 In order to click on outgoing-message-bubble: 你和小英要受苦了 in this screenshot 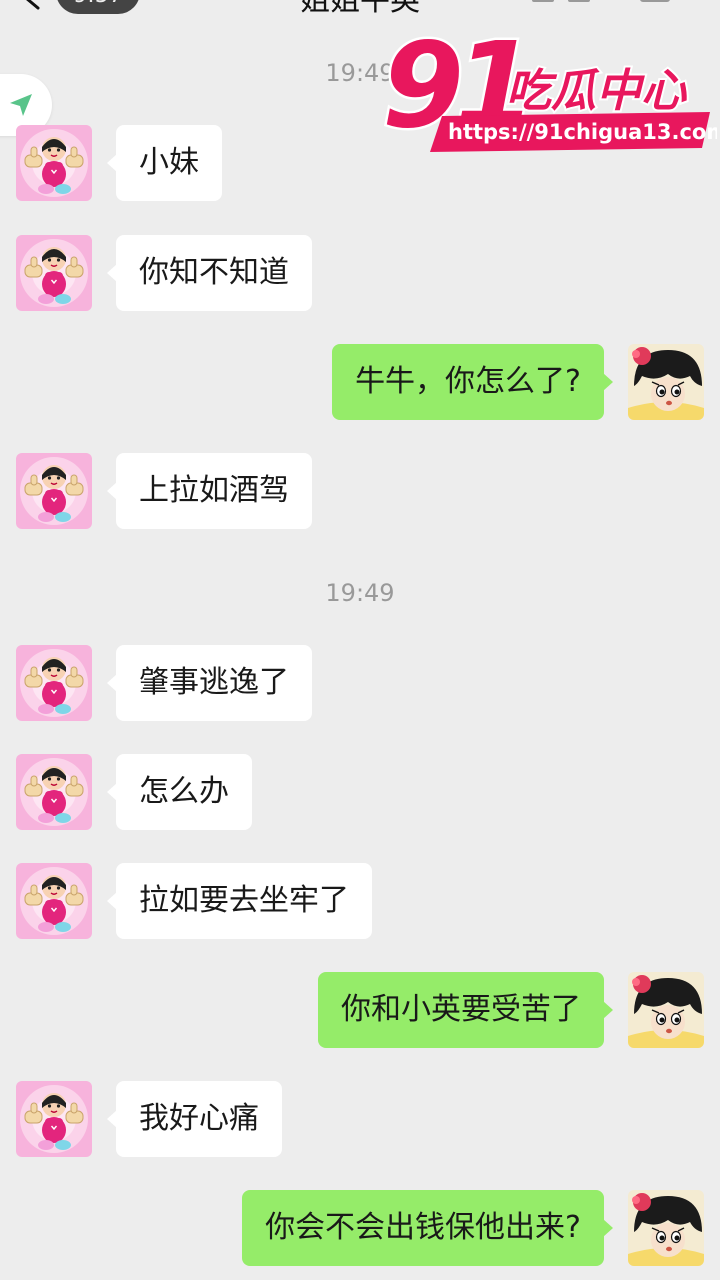, I will do `click(465, 1010)`.